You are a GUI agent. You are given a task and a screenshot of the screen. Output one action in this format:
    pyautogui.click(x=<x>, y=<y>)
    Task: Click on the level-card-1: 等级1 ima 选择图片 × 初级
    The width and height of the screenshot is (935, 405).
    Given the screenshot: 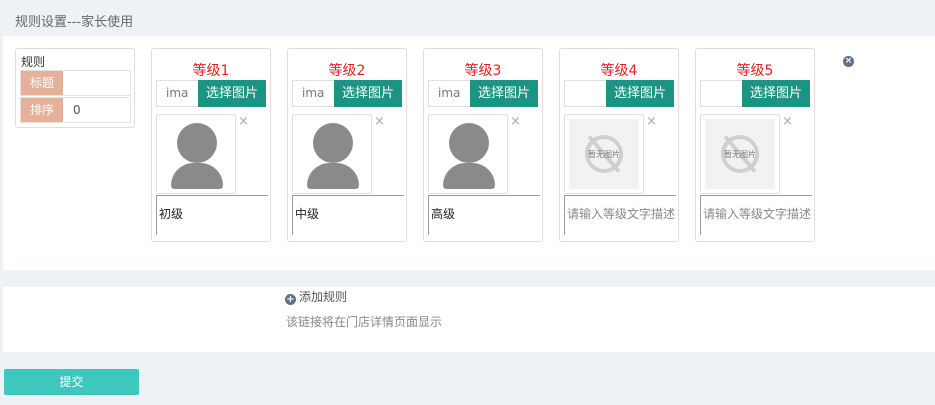 What is the action you would take?
    pyautogui.click(x=211, y=145)
    